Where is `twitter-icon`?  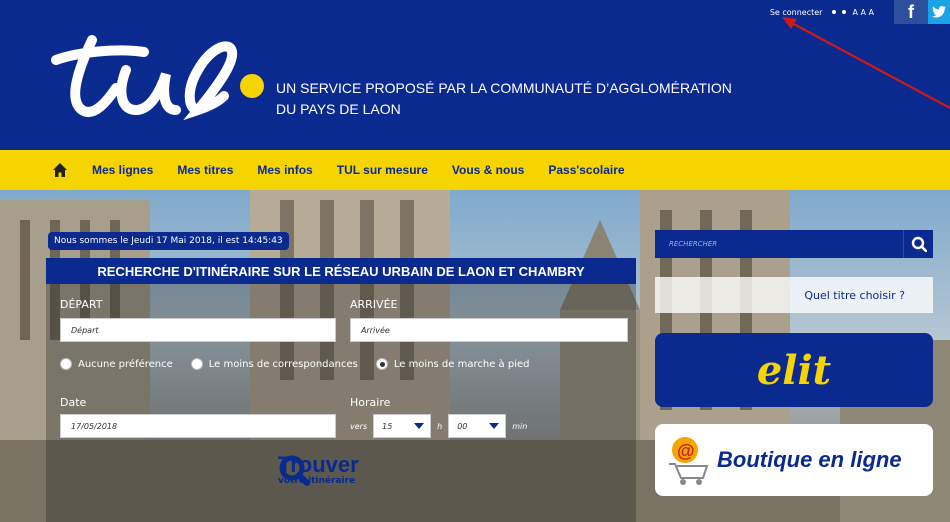 twitter-icon is located at coordinates (939, 12).